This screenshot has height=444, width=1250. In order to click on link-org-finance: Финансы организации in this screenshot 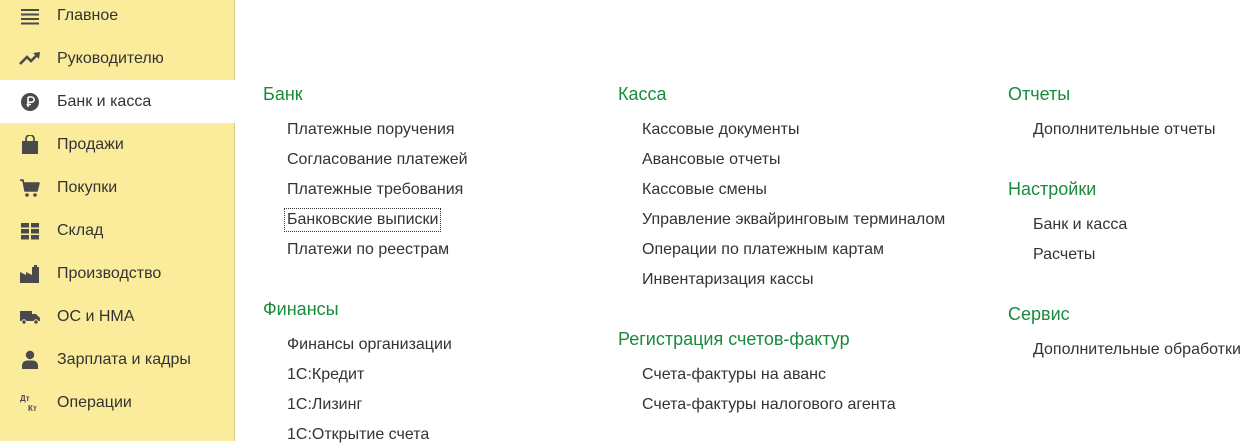, I will do `click(369, 345)`.